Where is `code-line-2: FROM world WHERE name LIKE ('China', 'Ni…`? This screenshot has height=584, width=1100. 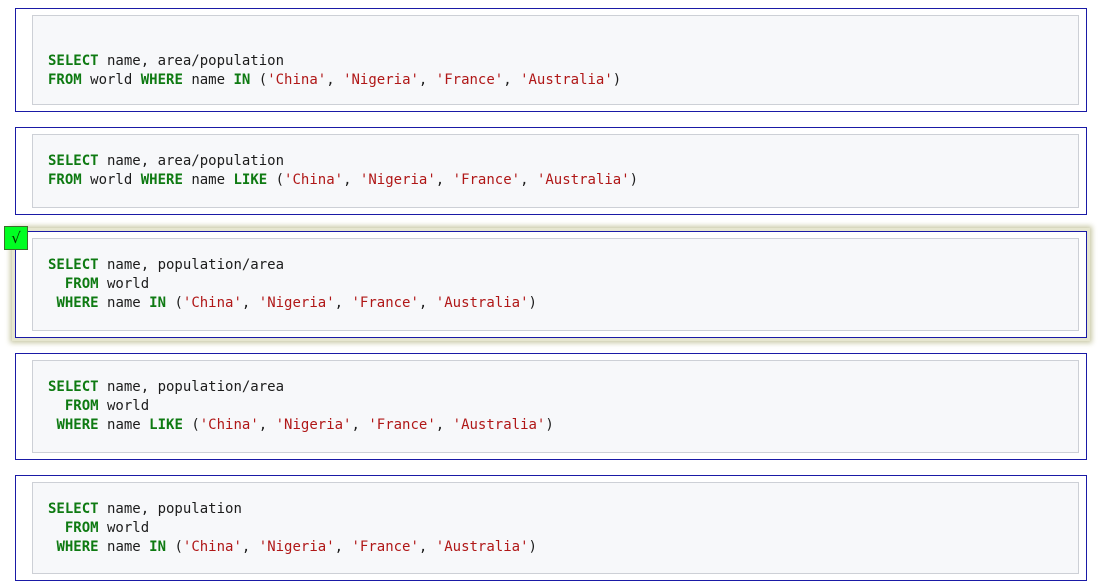
code-line-2: FROM world WHERE name LIKE ('China', 'Ni… is located at coordinates (343, 180).